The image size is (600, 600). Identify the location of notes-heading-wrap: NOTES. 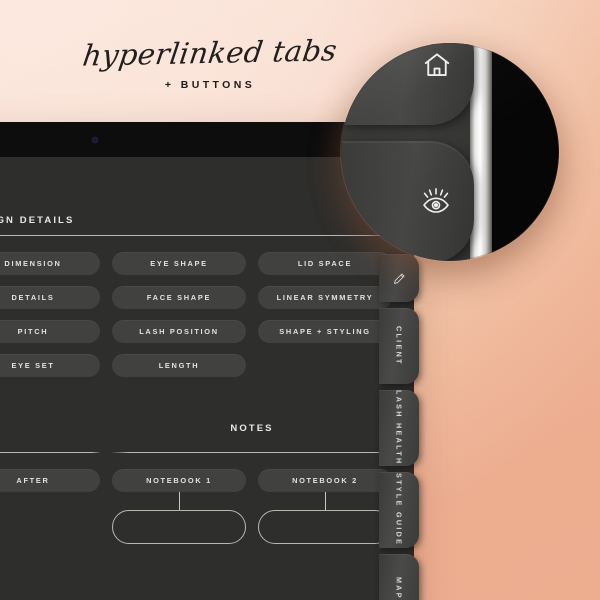
(252, 428).